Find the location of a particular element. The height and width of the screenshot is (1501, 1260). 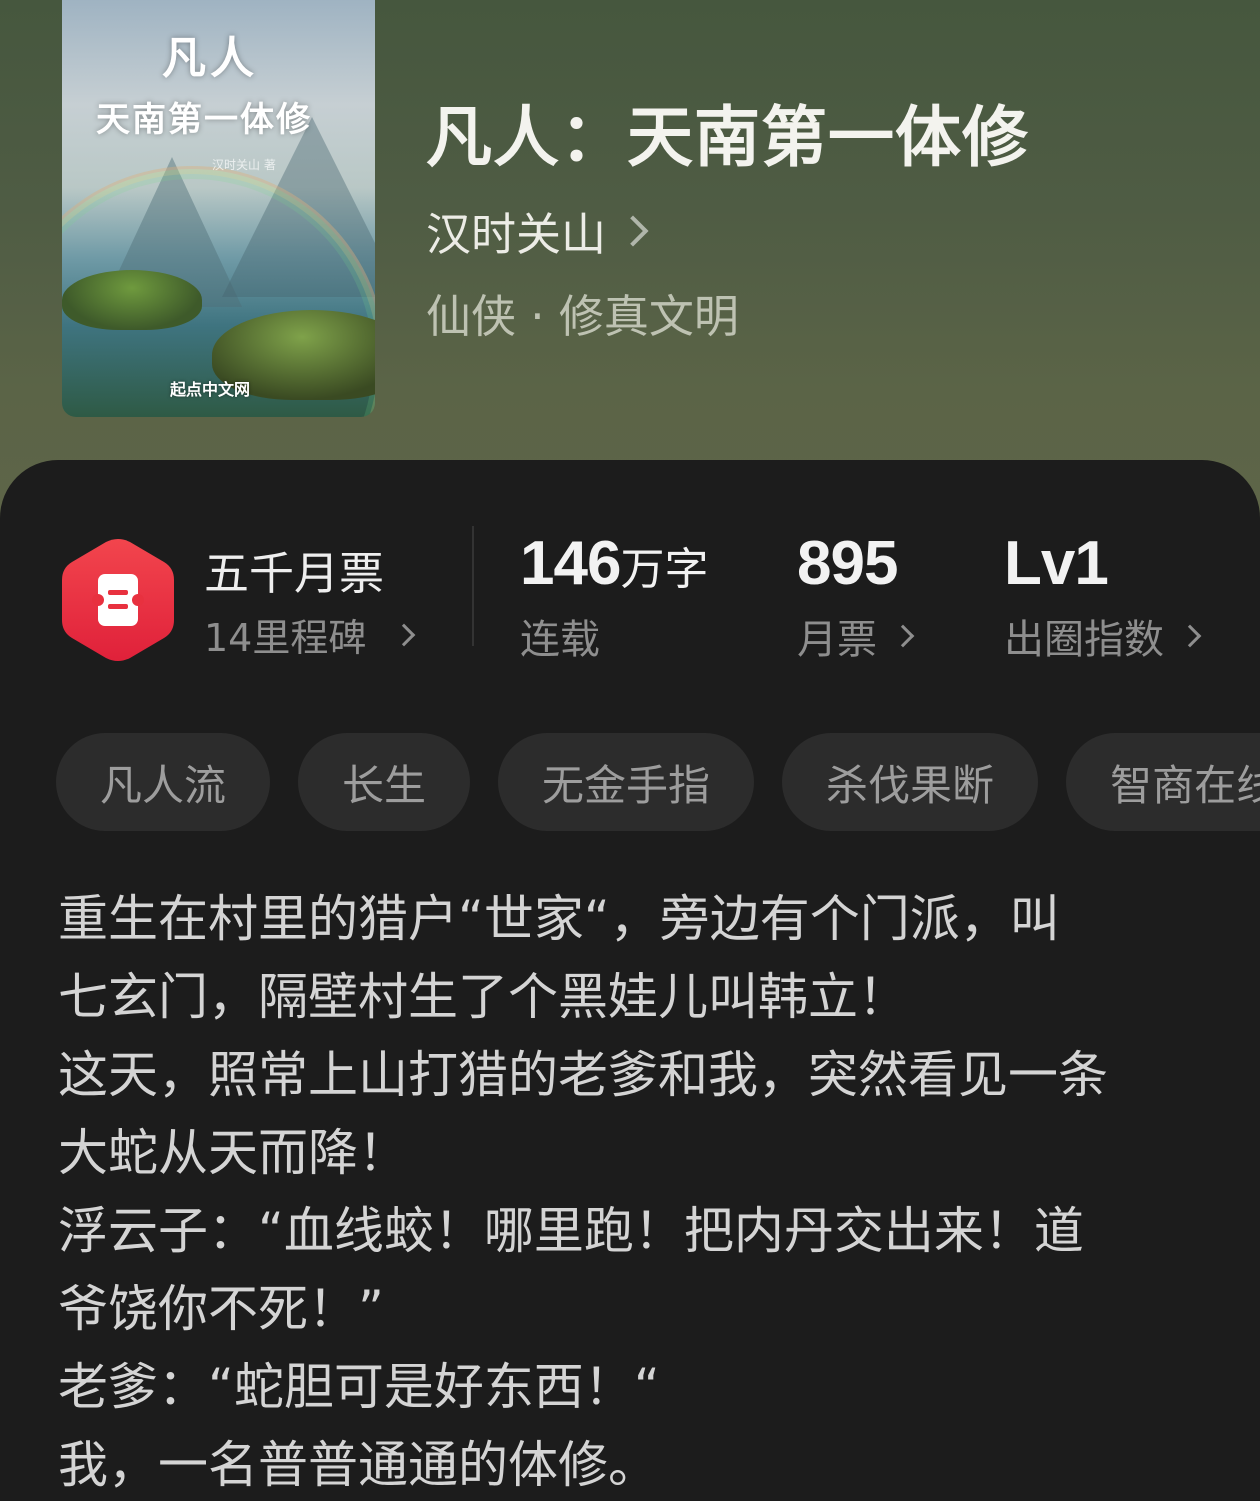

serial-status: 连载 is located at coordinates (560, 640).